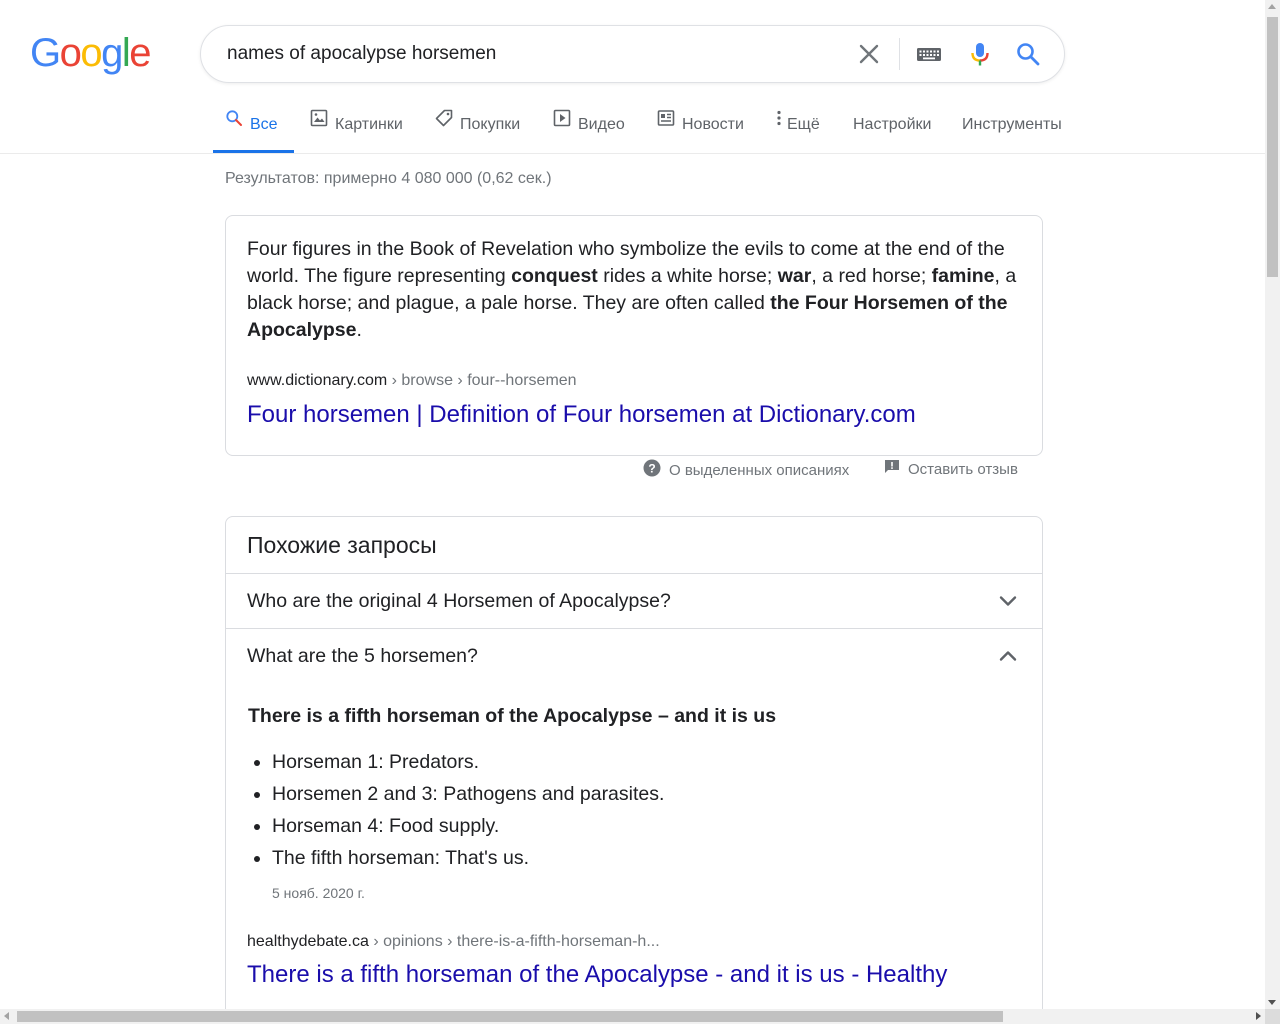 The height and width of the screenshot is (1024, 1280). What do you see at coordinates (362, 656) in the screenshot?
I see `question-text: What are the 5 horsemen?` at bounding box center [362, 656].